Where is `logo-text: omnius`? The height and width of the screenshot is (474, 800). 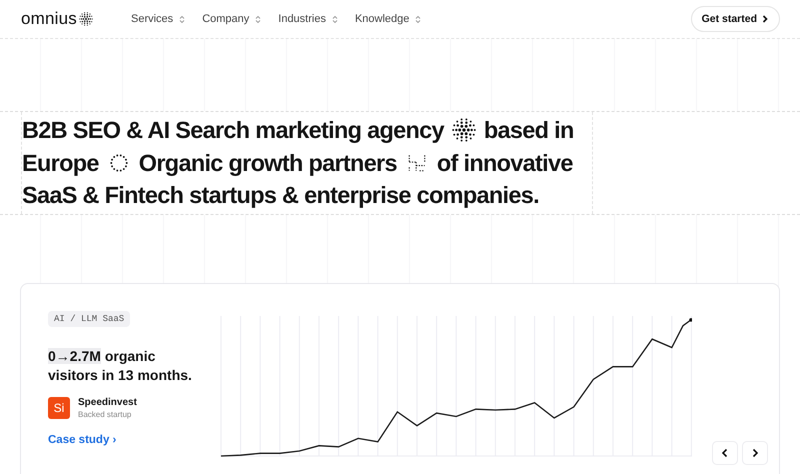 logo-text: omnius is located at coordinates (49, 19).